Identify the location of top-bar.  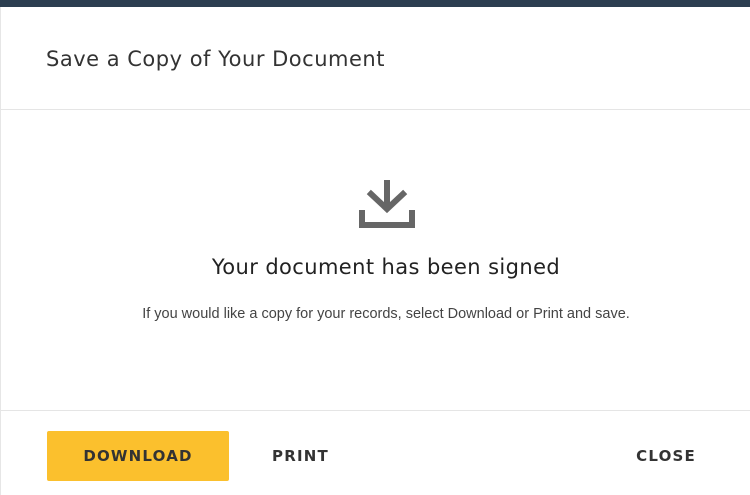
(375, 3).